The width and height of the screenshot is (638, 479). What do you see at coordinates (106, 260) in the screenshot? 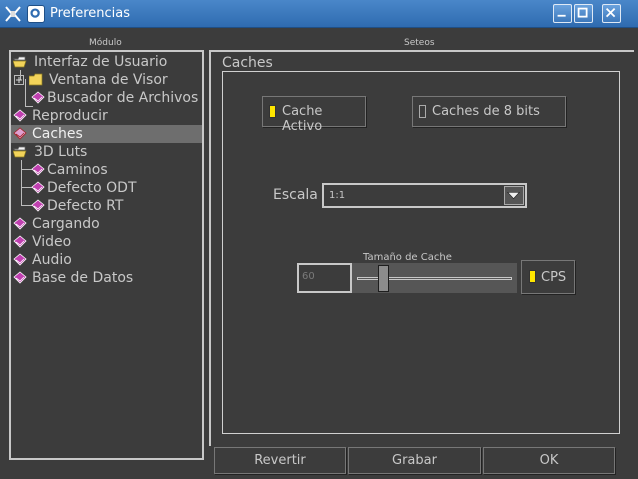
I see `tree-item-audio: Audio` at bounding box center [106, 260].